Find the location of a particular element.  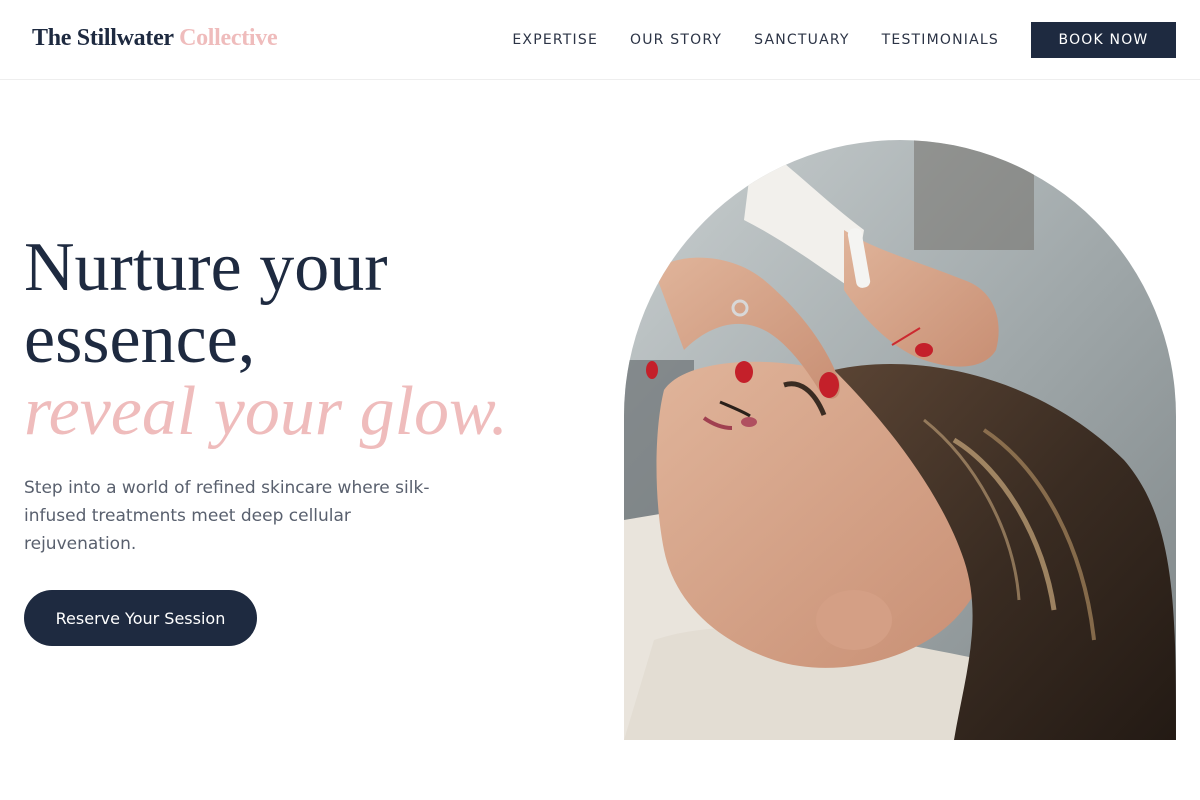

hero-title-accent: reveal your glow. is located at coordinates (266, 411).